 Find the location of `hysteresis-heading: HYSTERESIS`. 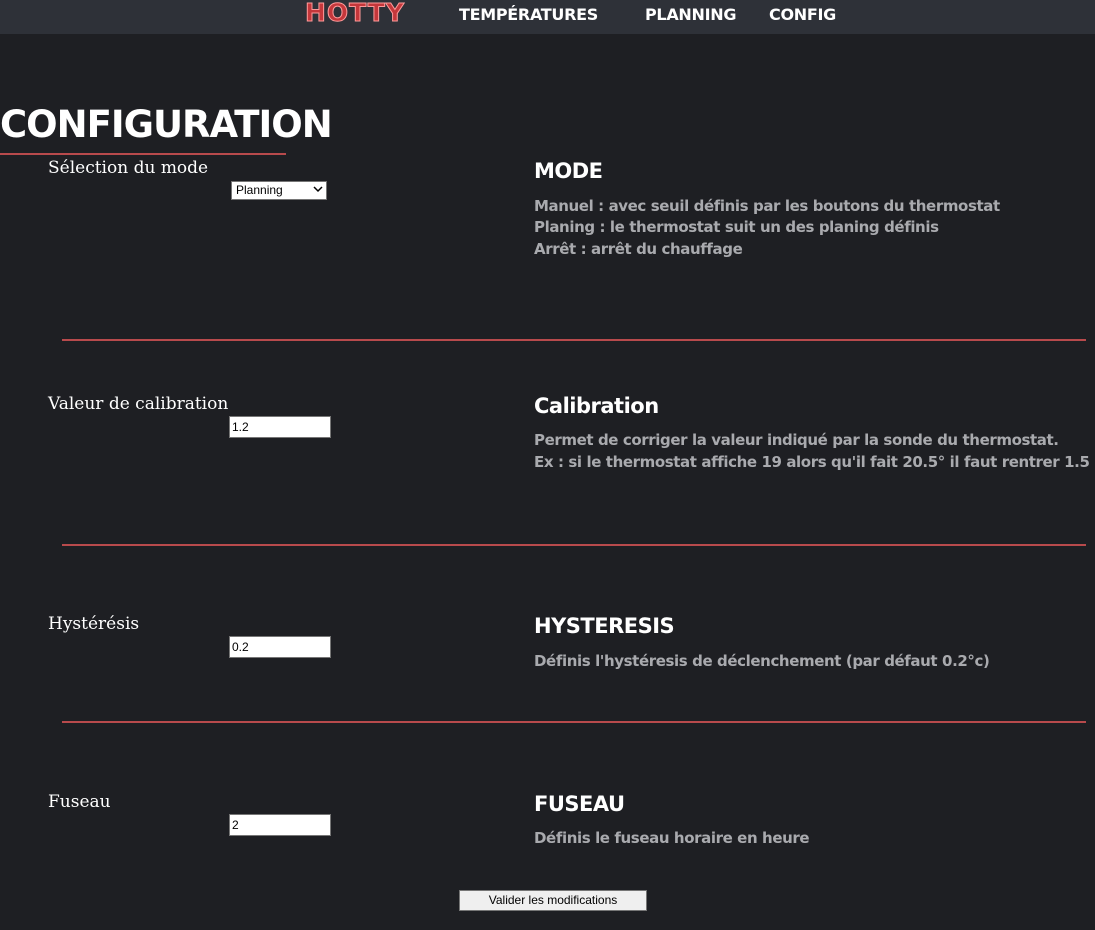

hysteresis-heading: HYSTERESIS is located at coordinates (604, 626).